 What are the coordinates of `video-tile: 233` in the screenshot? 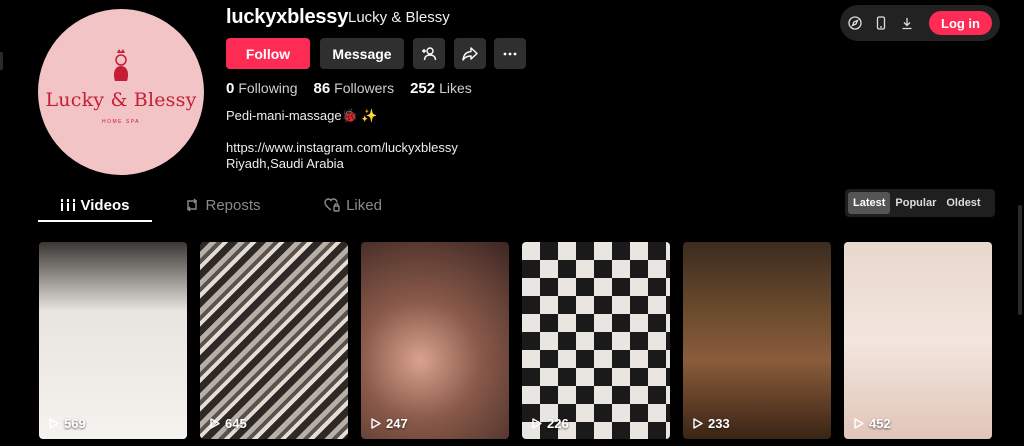 It's located at (757, 340).